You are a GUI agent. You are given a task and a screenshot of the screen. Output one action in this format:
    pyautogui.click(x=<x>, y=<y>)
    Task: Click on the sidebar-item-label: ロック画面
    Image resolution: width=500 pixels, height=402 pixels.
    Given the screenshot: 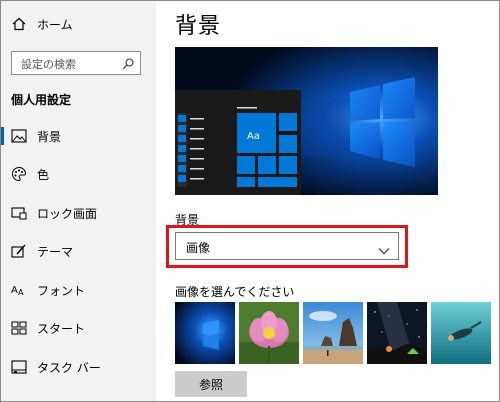 What is the action you would take?
    pyautogui.click(x=67, y=213)
    